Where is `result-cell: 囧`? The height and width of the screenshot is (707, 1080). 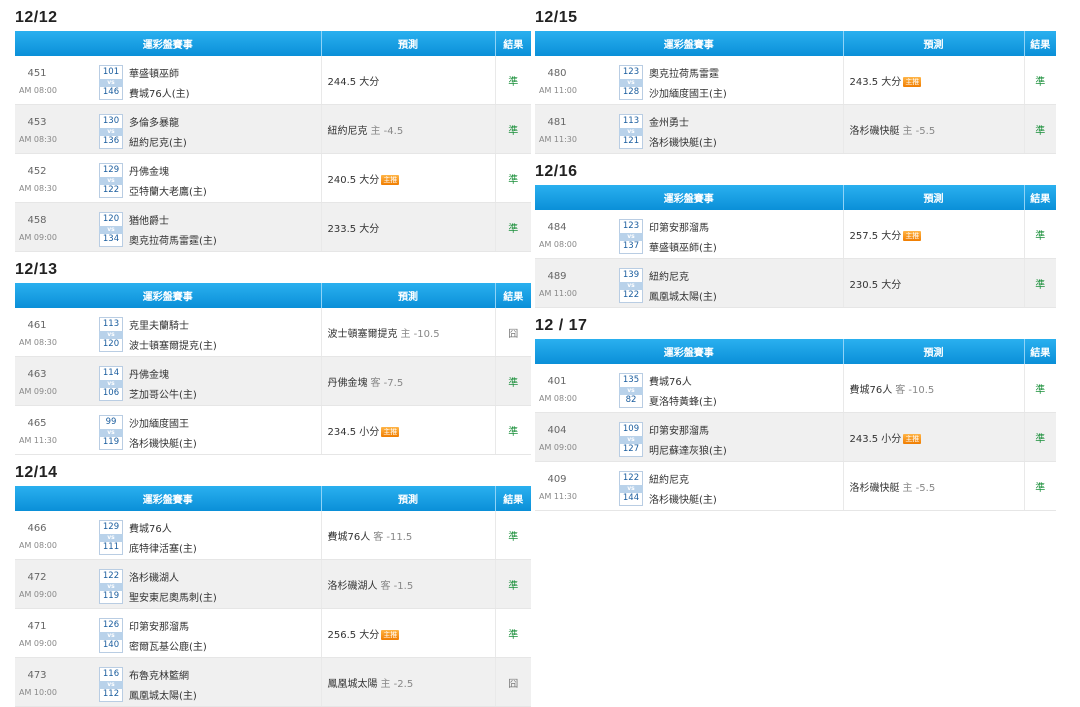 result-cell: 囧 is located at coordinates (513, 682).